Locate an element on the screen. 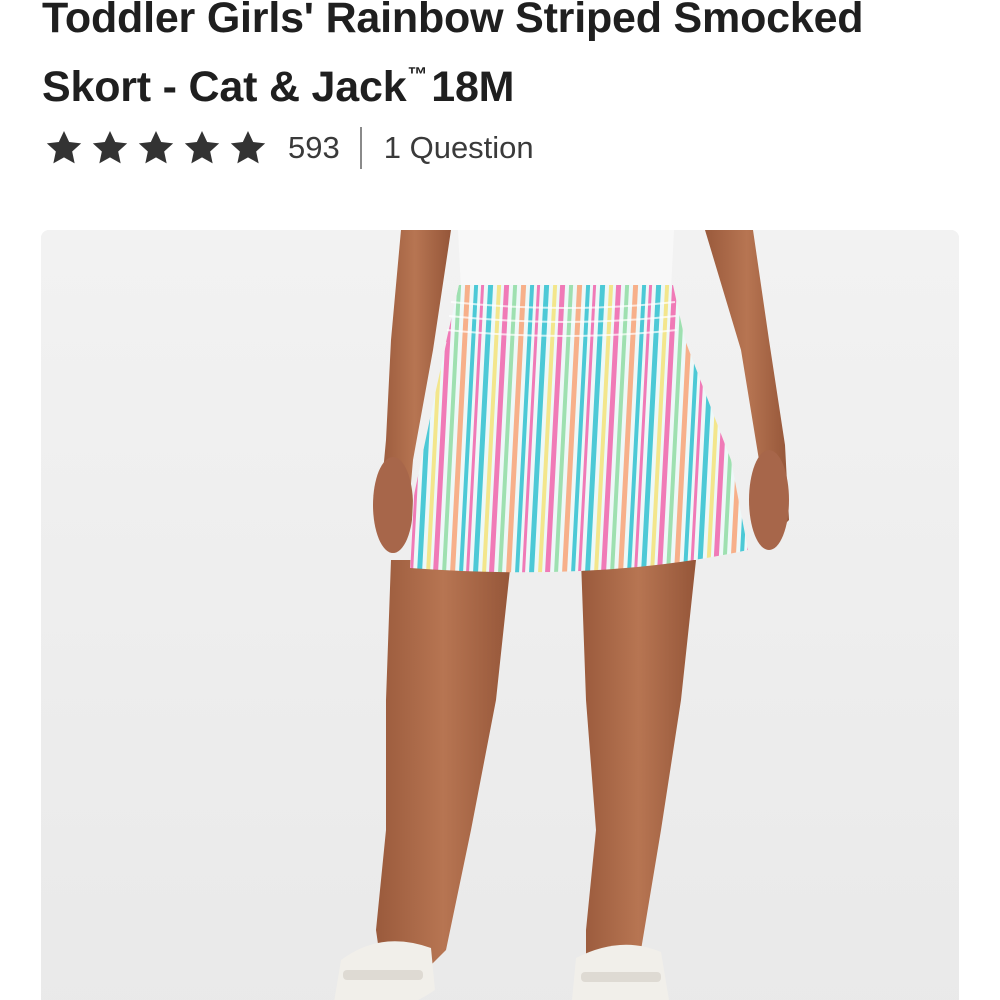 This screenshot has width=1000, height=1000. rating-row: 593 1 Question is located at coordinates (289, 148).